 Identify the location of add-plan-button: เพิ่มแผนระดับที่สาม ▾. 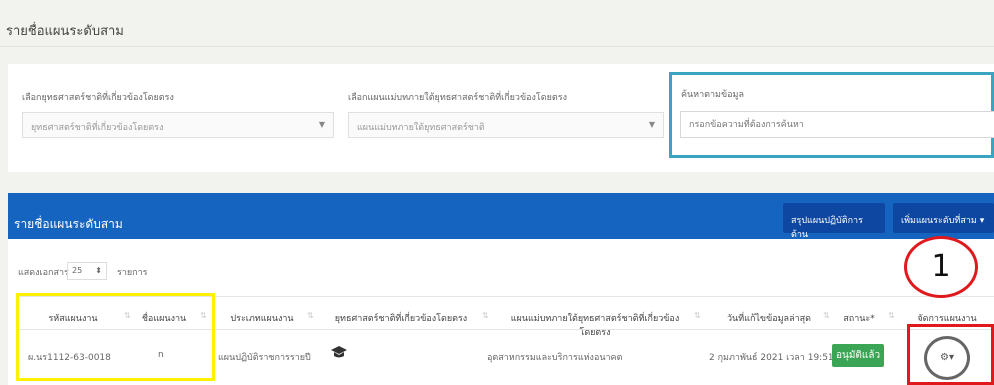
(943, 218).